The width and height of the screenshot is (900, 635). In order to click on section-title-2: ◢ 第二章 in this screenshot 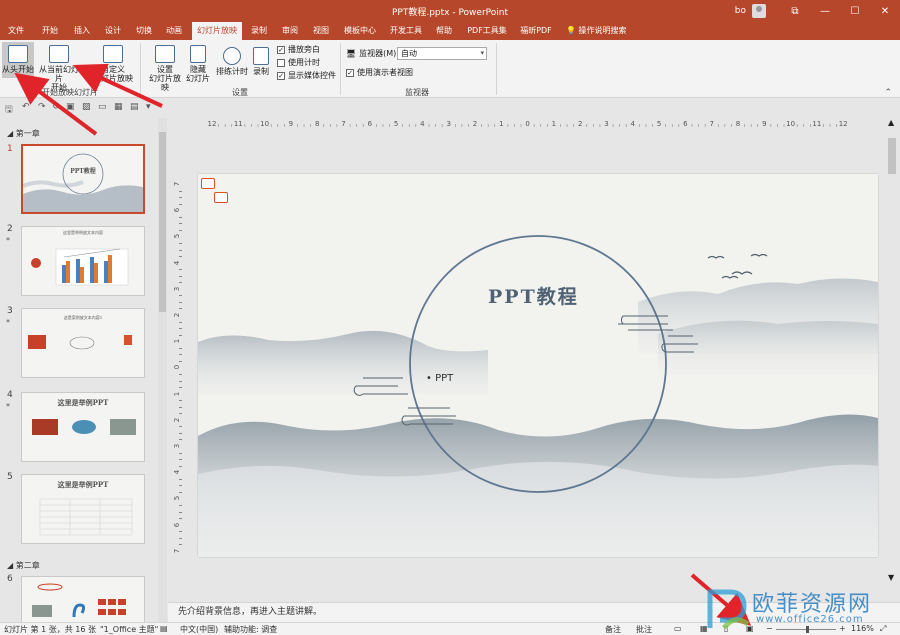, I will do `click(23, 565)`.